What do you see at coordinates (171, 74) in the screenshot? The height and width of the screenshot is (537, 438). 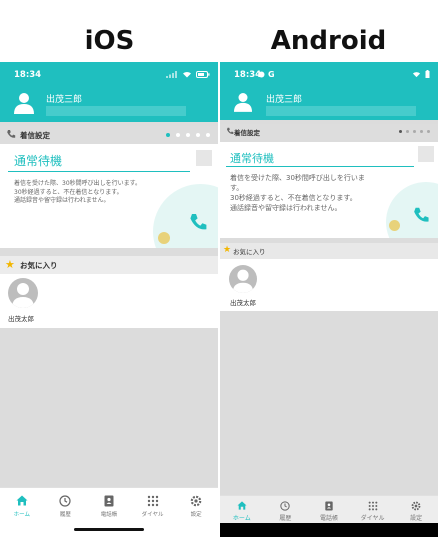 I see `signal-icon` at bounding box center [171, 74].